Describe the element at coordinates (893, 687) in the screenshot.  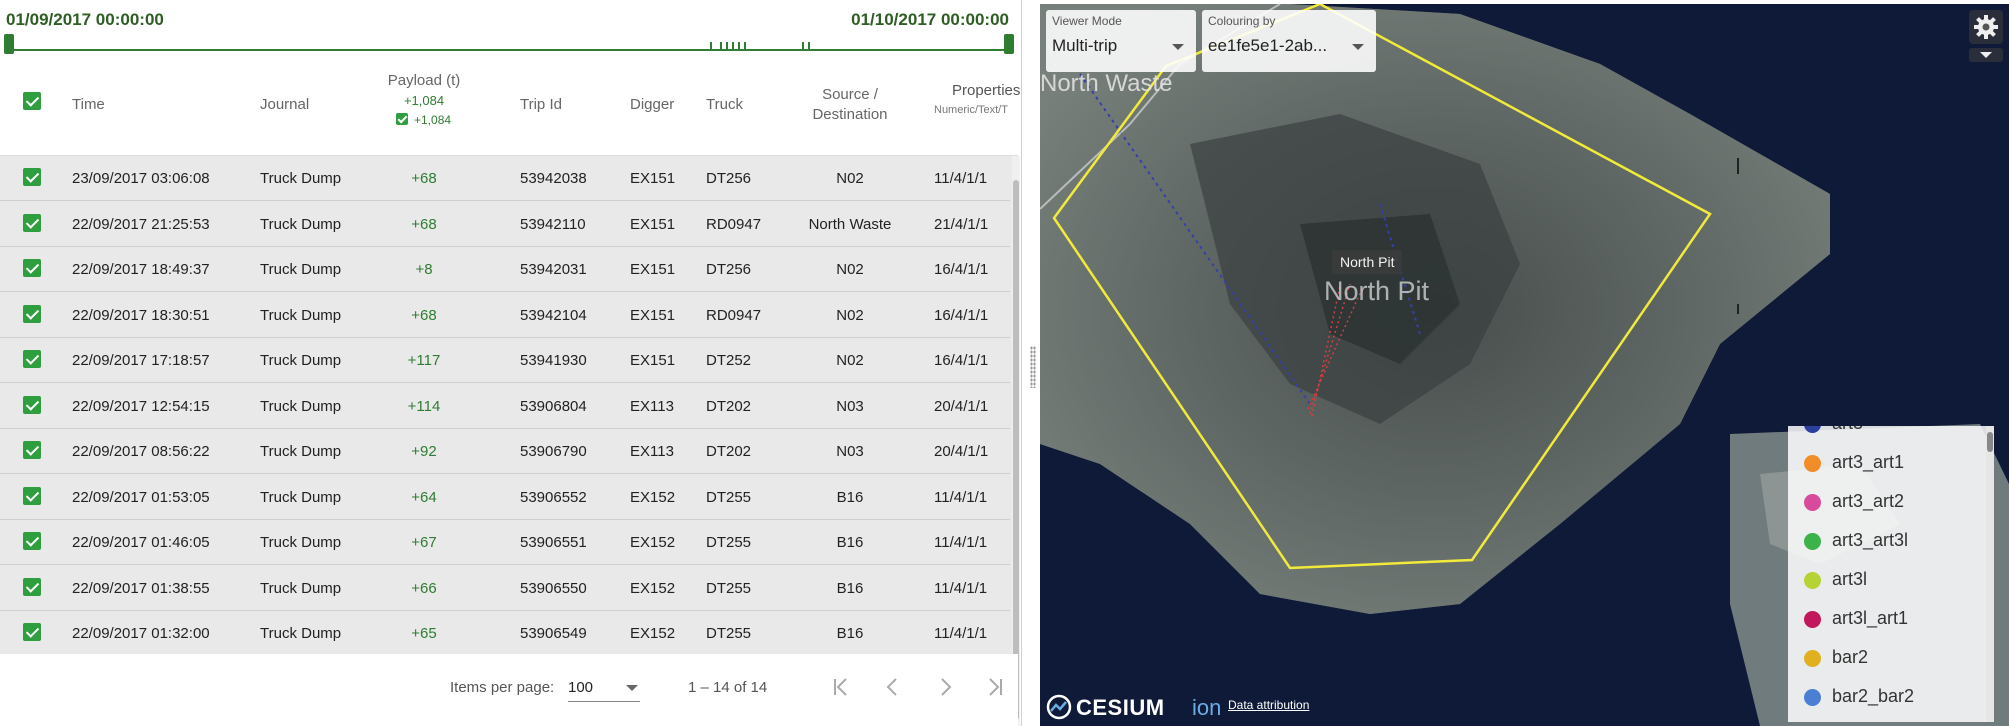
I see `previous-page-button` at that location.